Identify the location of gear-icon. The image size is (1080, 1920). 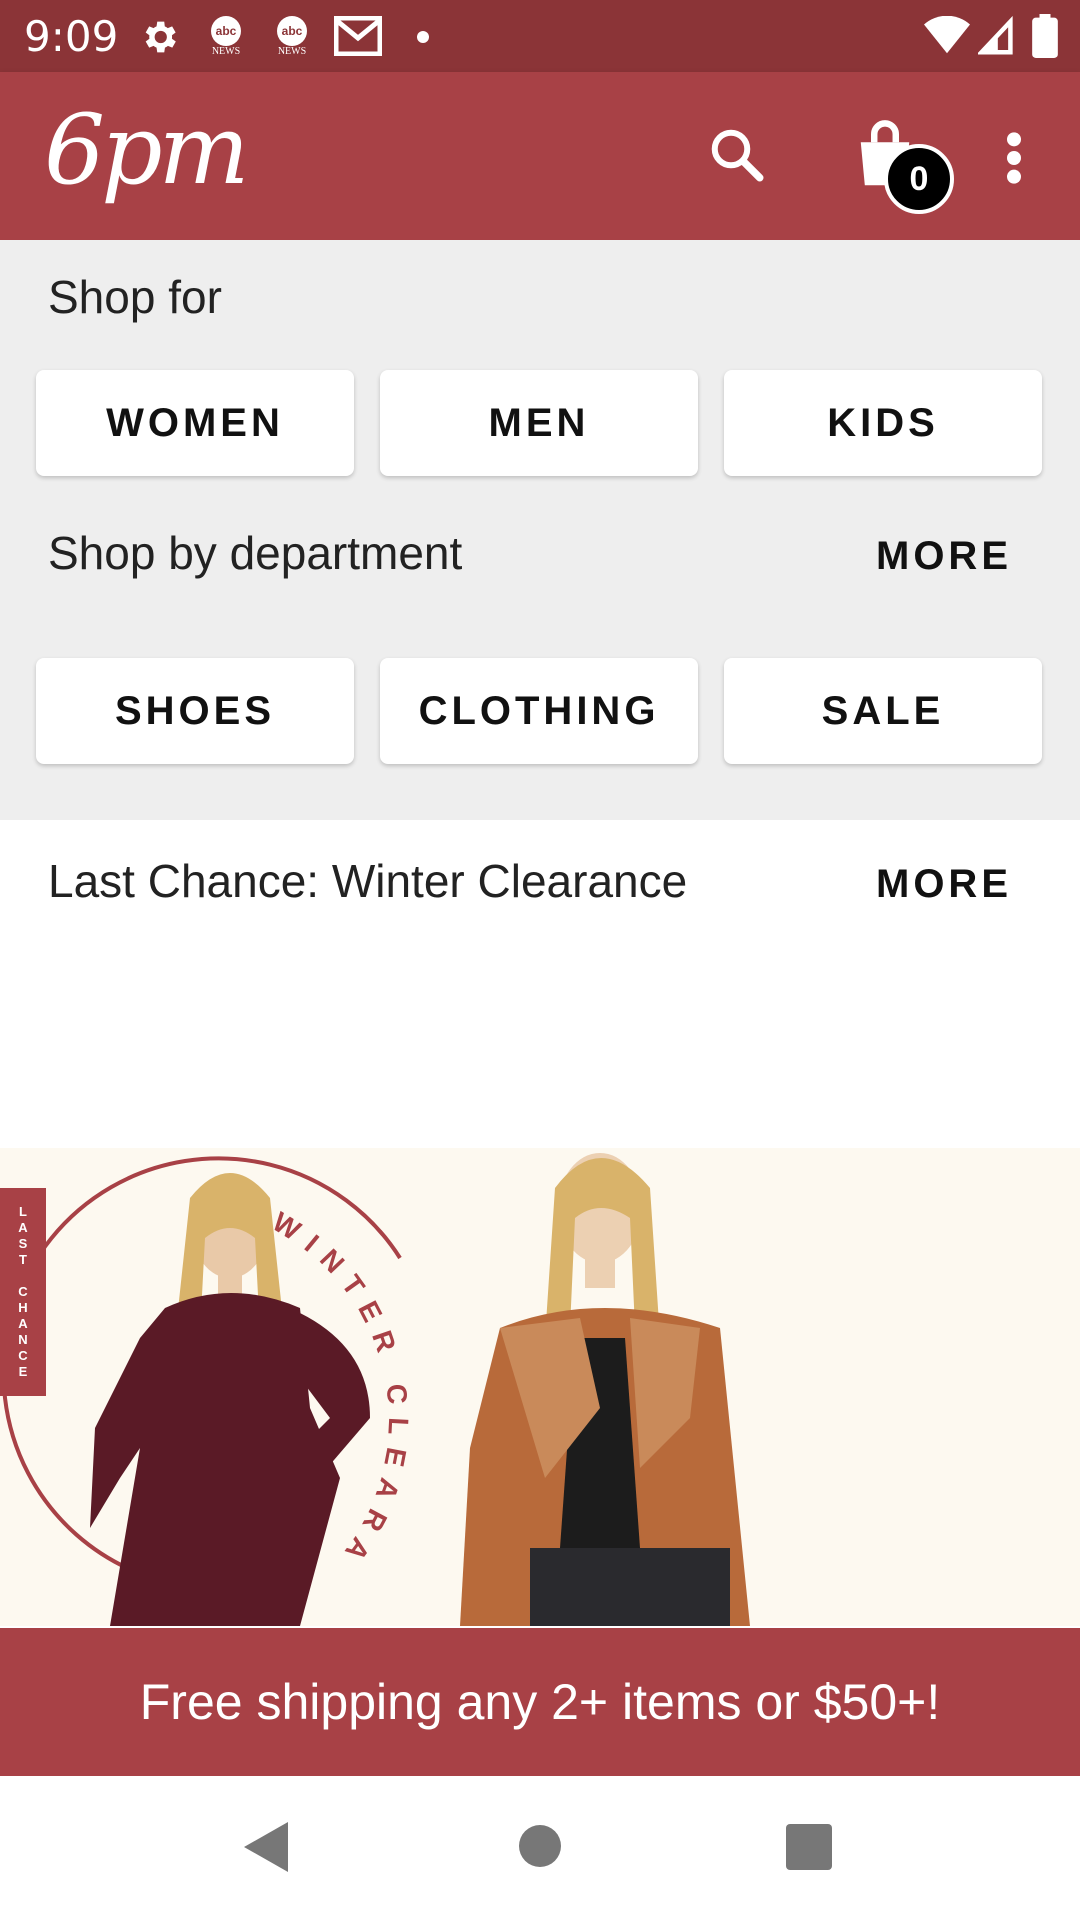
(160, 37).